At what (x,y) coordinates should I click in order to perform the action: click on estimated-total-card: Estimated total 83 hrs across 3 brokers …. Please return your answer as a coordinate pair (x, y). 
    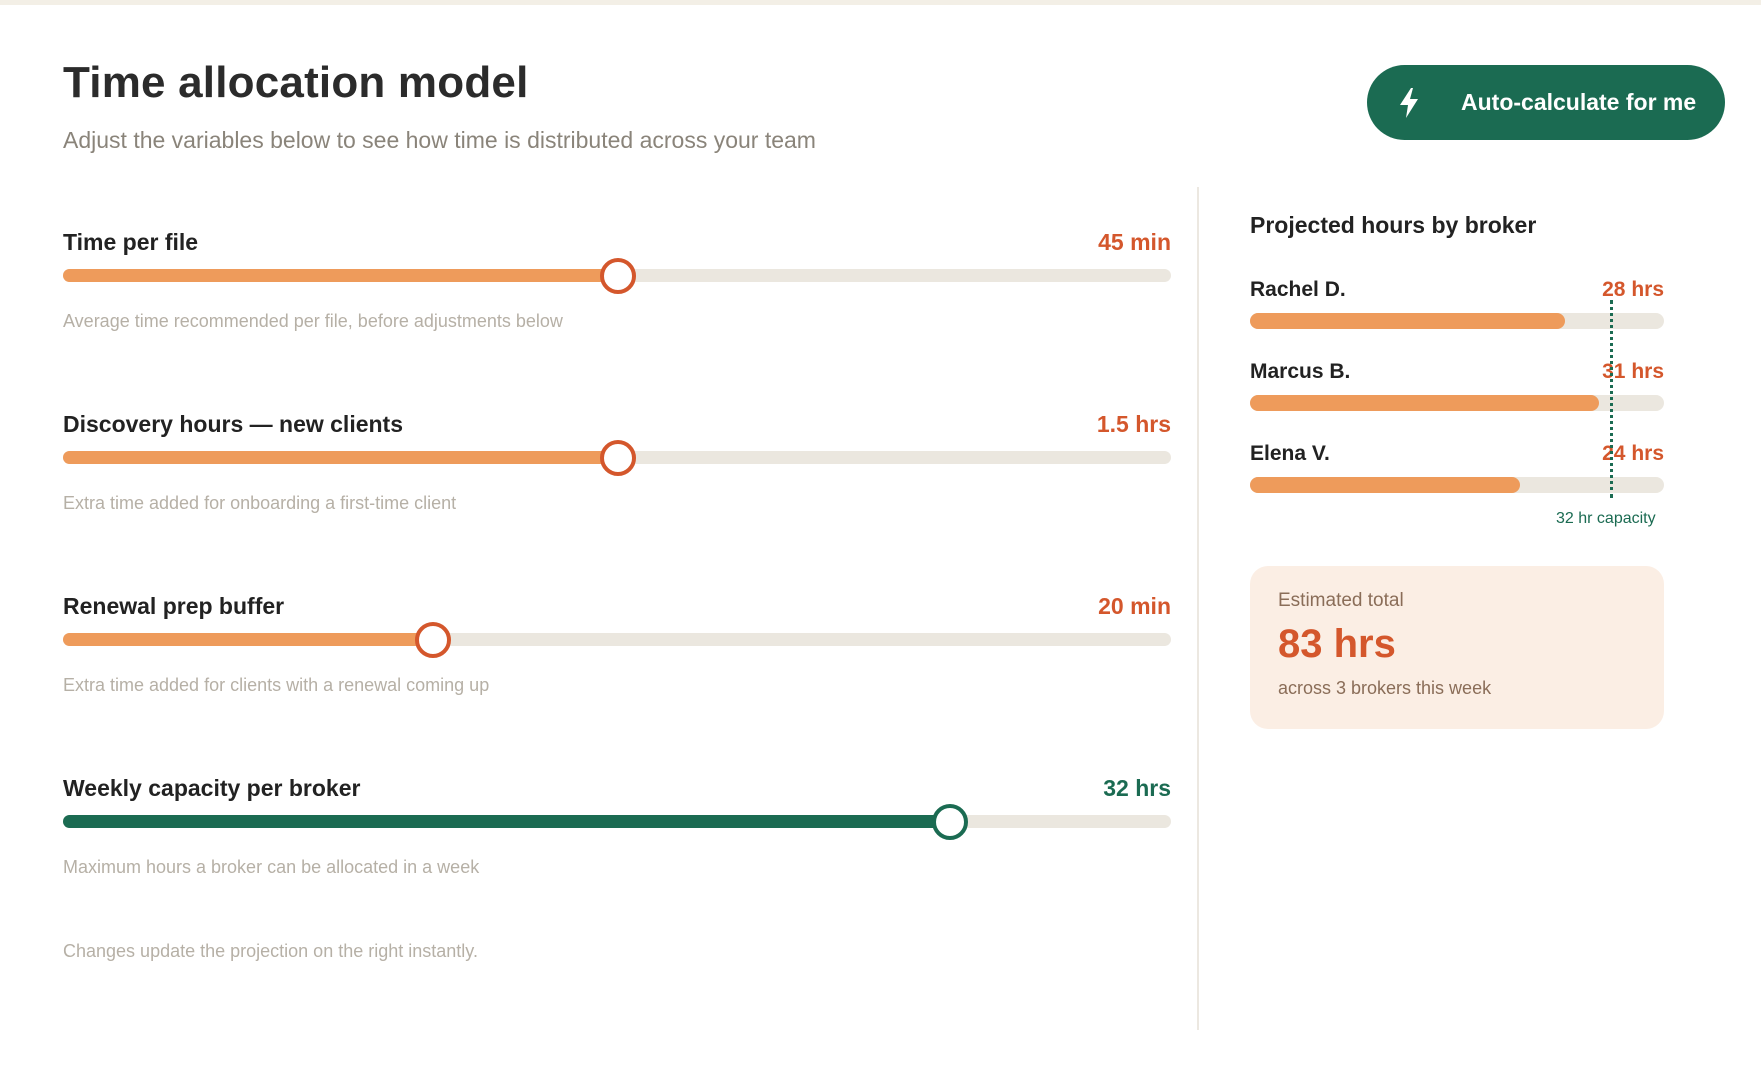
    Looking at the image, I should click on (1457, 647).